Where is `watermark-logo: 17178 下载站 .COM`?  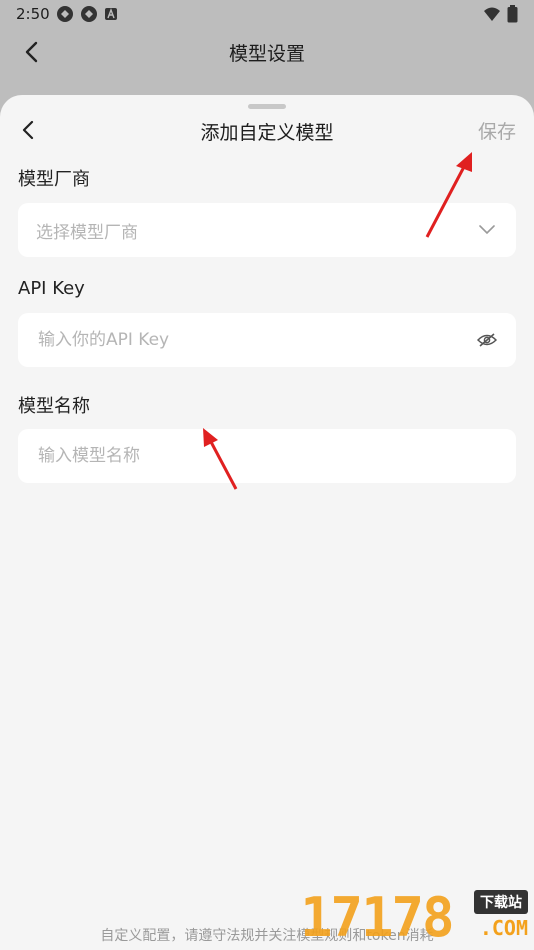 watermark-logo: 17178 下载站 .COM is located at coordinates (415, 917).